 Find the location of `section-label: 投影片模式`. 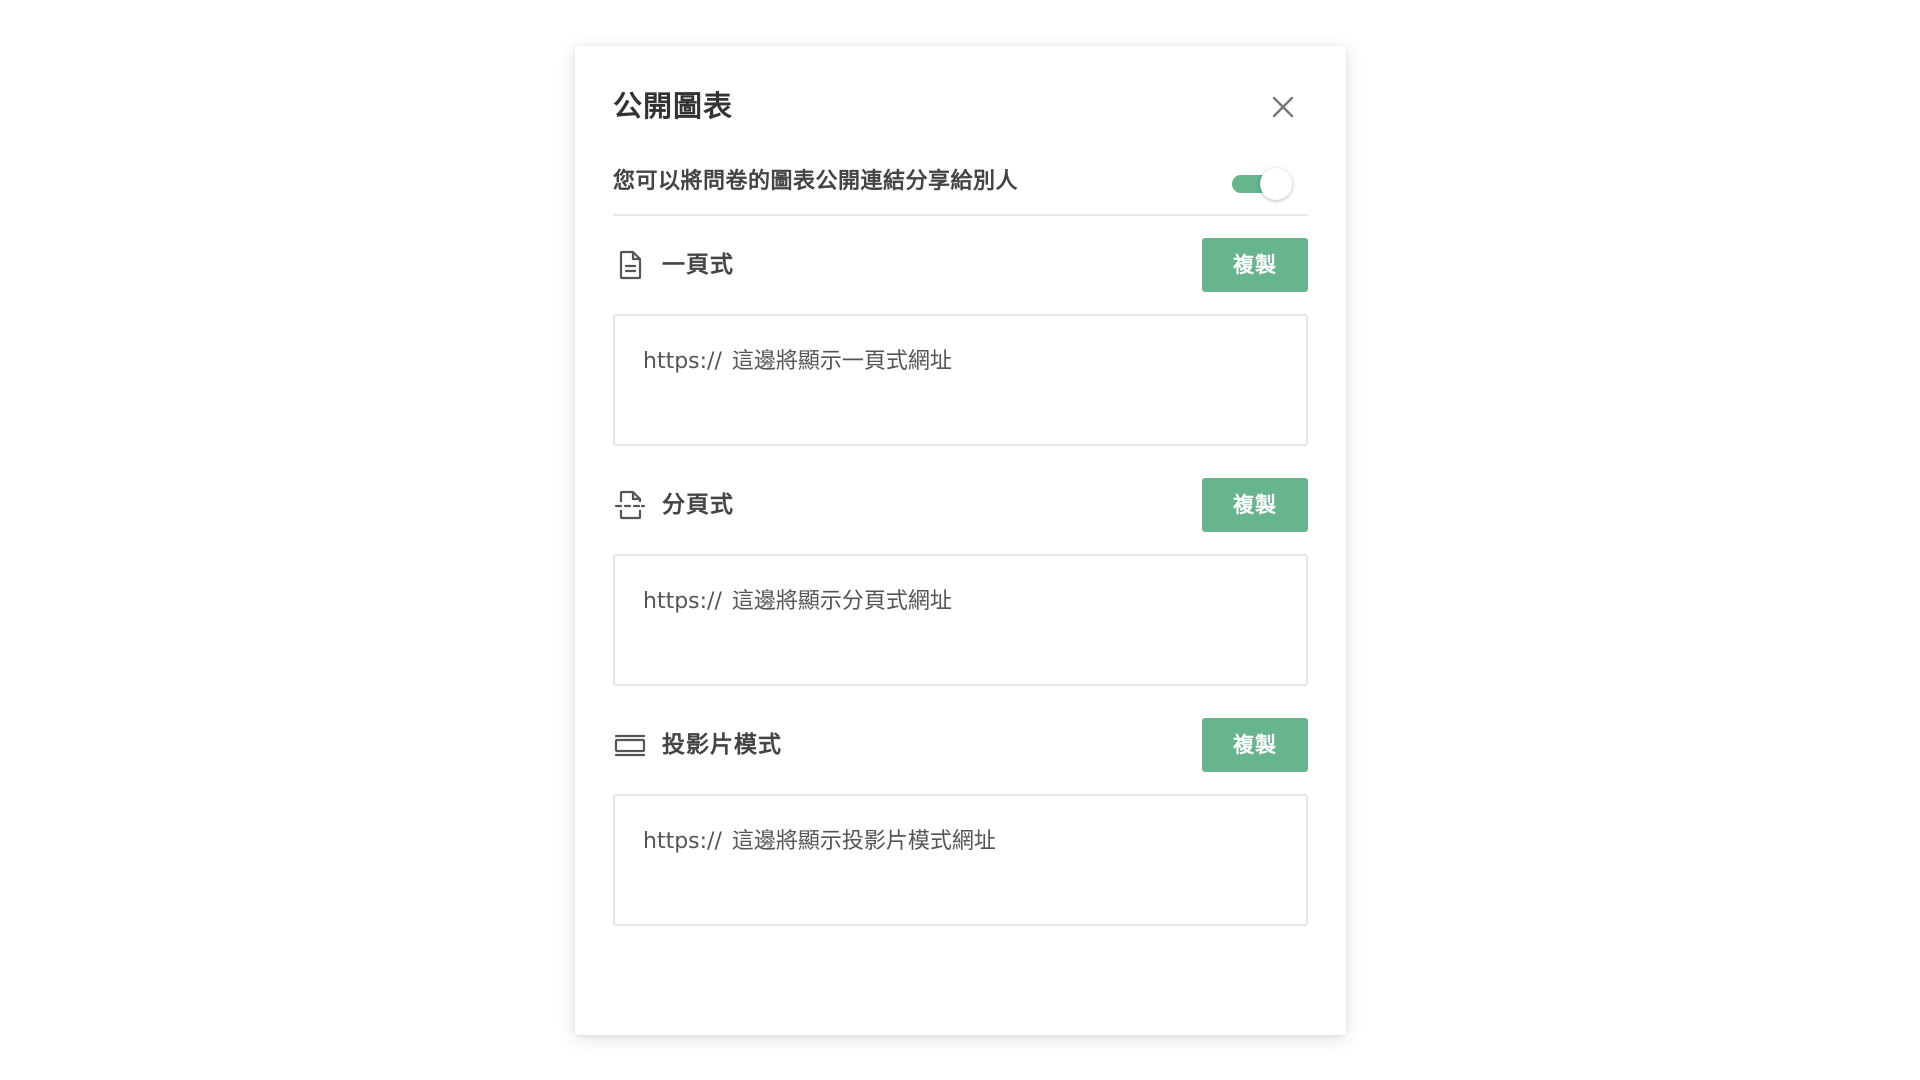

section-label: 投影片模式 is located at coordinates (722, 745).